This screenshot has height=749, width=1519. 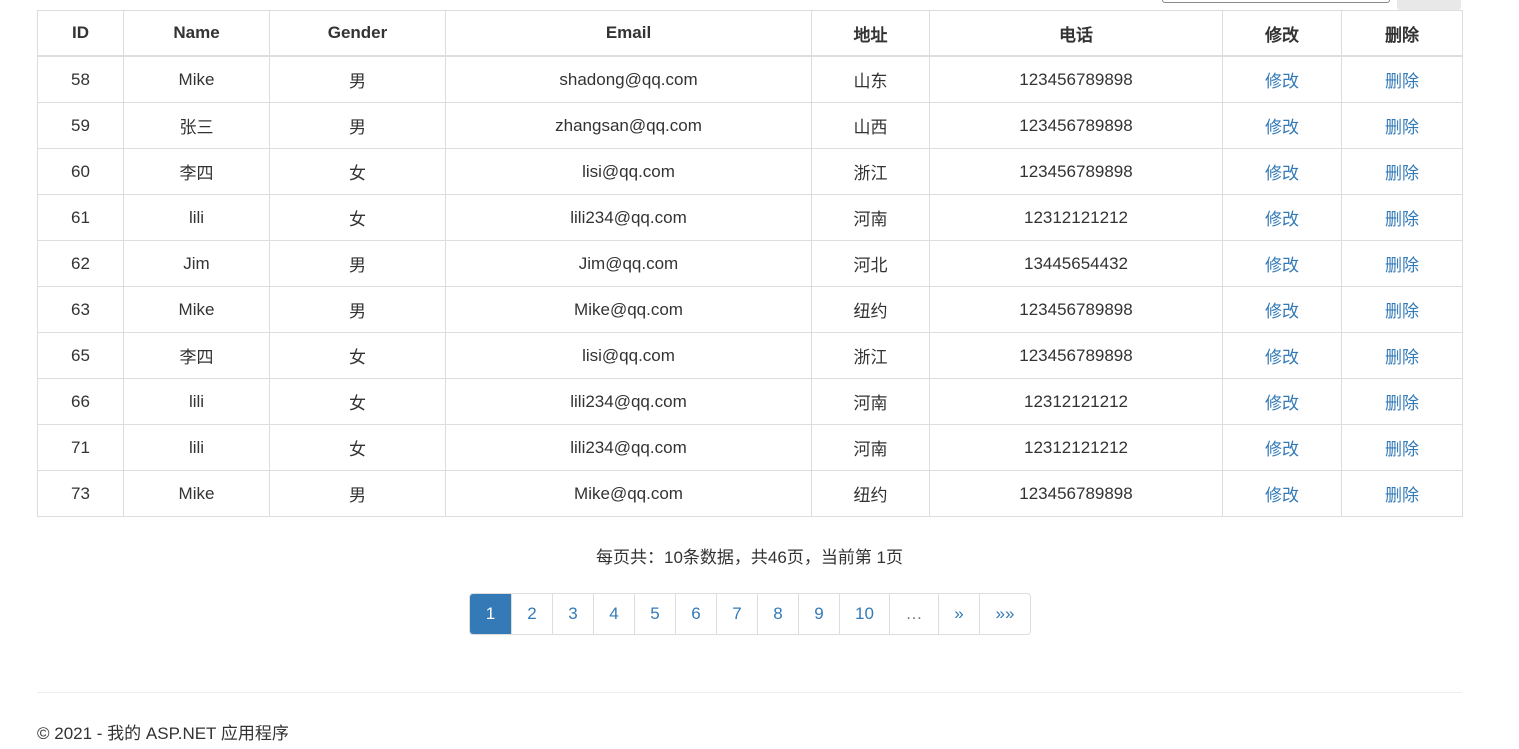 What do you see at coordinates (80, 79) in the screenshot?
I see `cell-id: 58` at bounding box center [80, 79].